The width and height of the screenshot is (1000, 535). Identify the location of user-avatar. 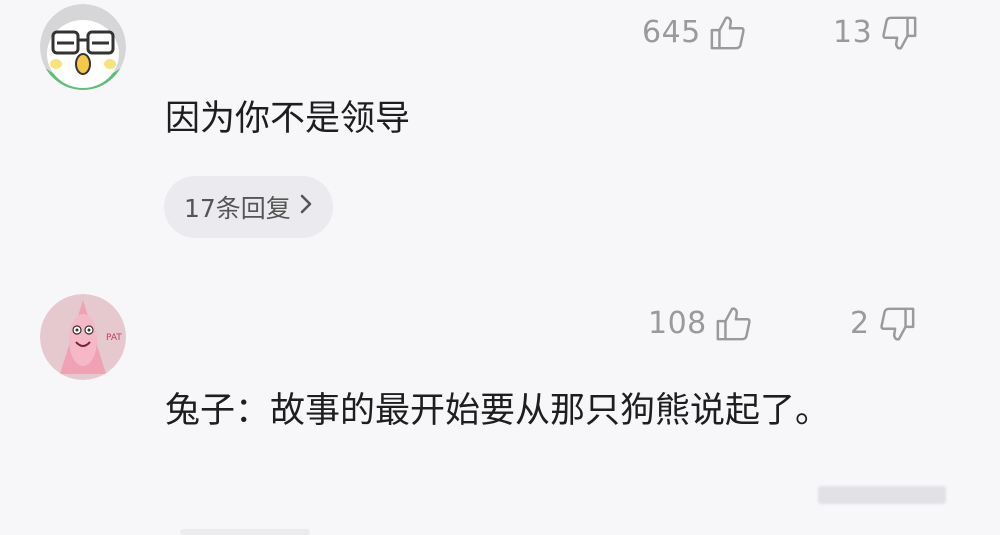
(83, 47).